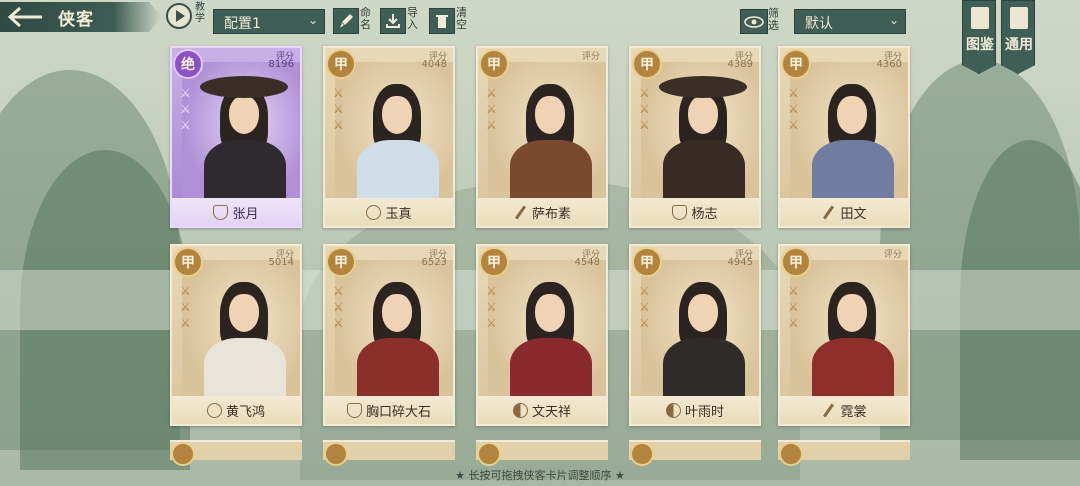  Describe the element at coordinates (773, 19) in the screenshot. I see `filter-label: 筛选` at that location.